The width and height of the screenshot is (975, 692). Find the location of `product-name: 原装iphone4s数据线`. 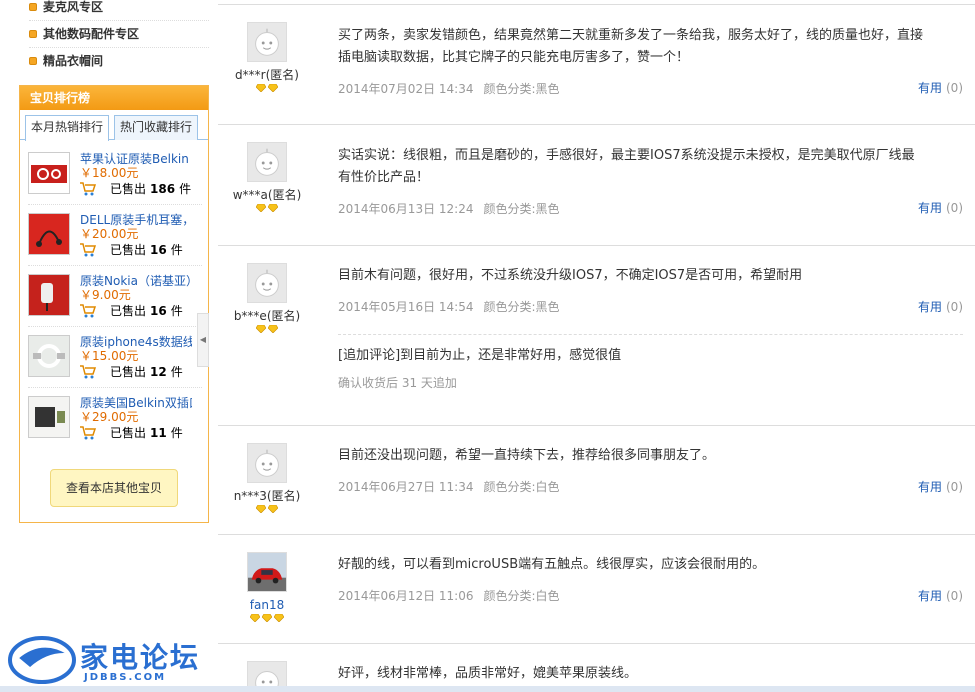

product-name: 原装iphone4s数据线 is located at coordinates (136, 342).